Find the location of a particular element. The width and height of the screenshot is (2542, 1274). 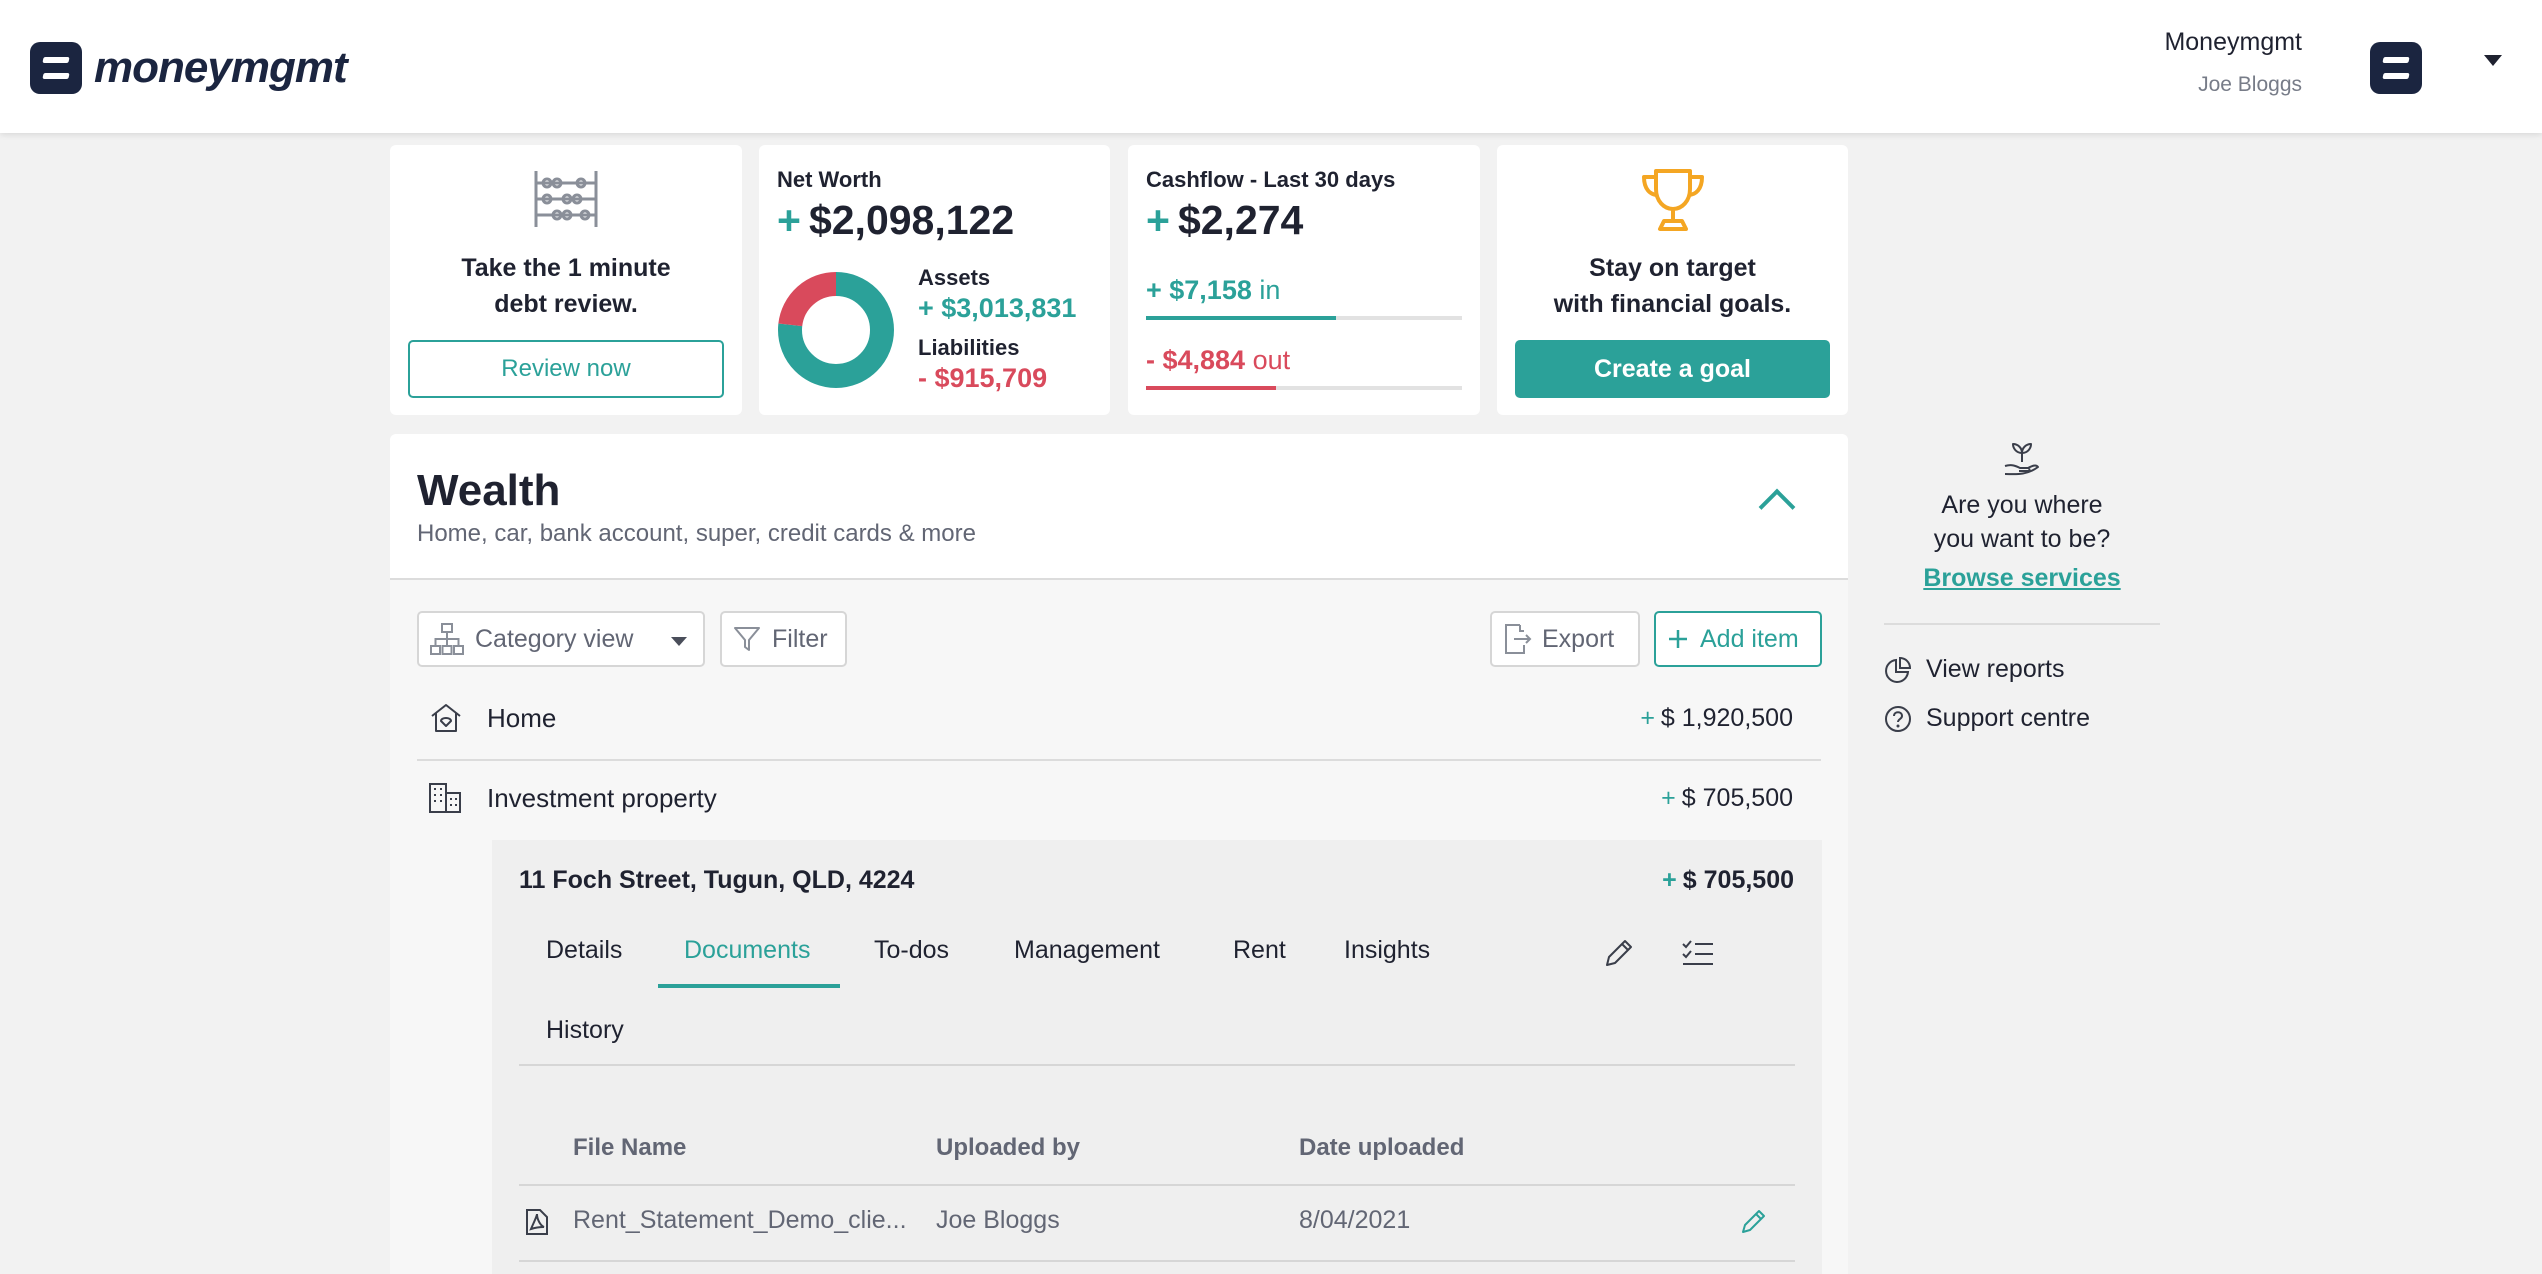

hierarchy-icon is located at coordinates (447, 639).